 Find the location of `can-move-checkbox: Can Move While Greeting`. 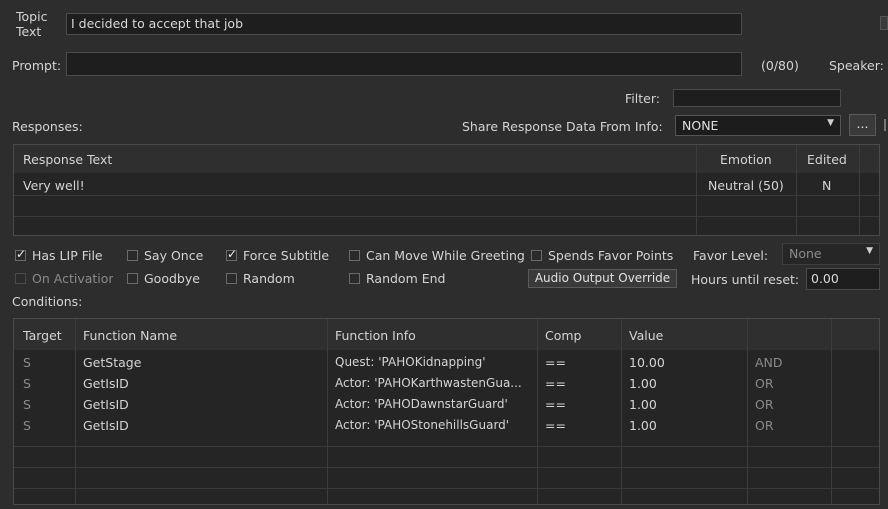

can-move-checkbox: Can Move While Greeting is located at coordinates (437, 255).